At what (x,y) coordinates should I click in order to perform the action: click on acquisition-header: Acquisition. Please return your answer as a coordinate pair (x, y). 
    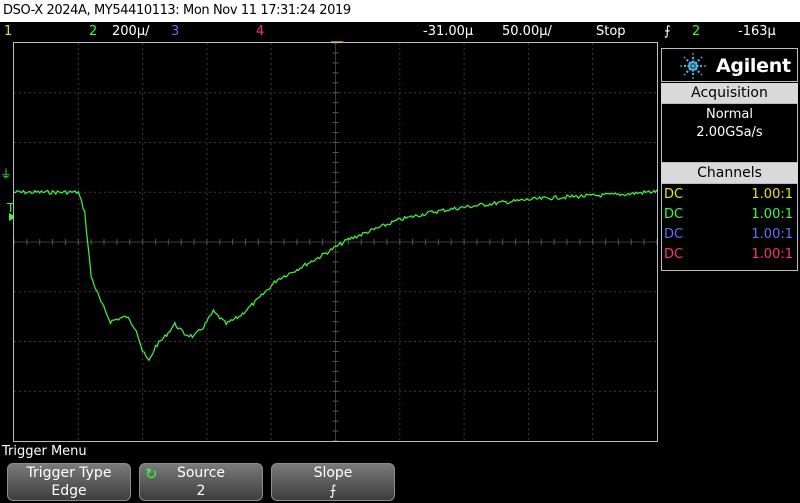
    Looking at the image, I should click on (729, 93).